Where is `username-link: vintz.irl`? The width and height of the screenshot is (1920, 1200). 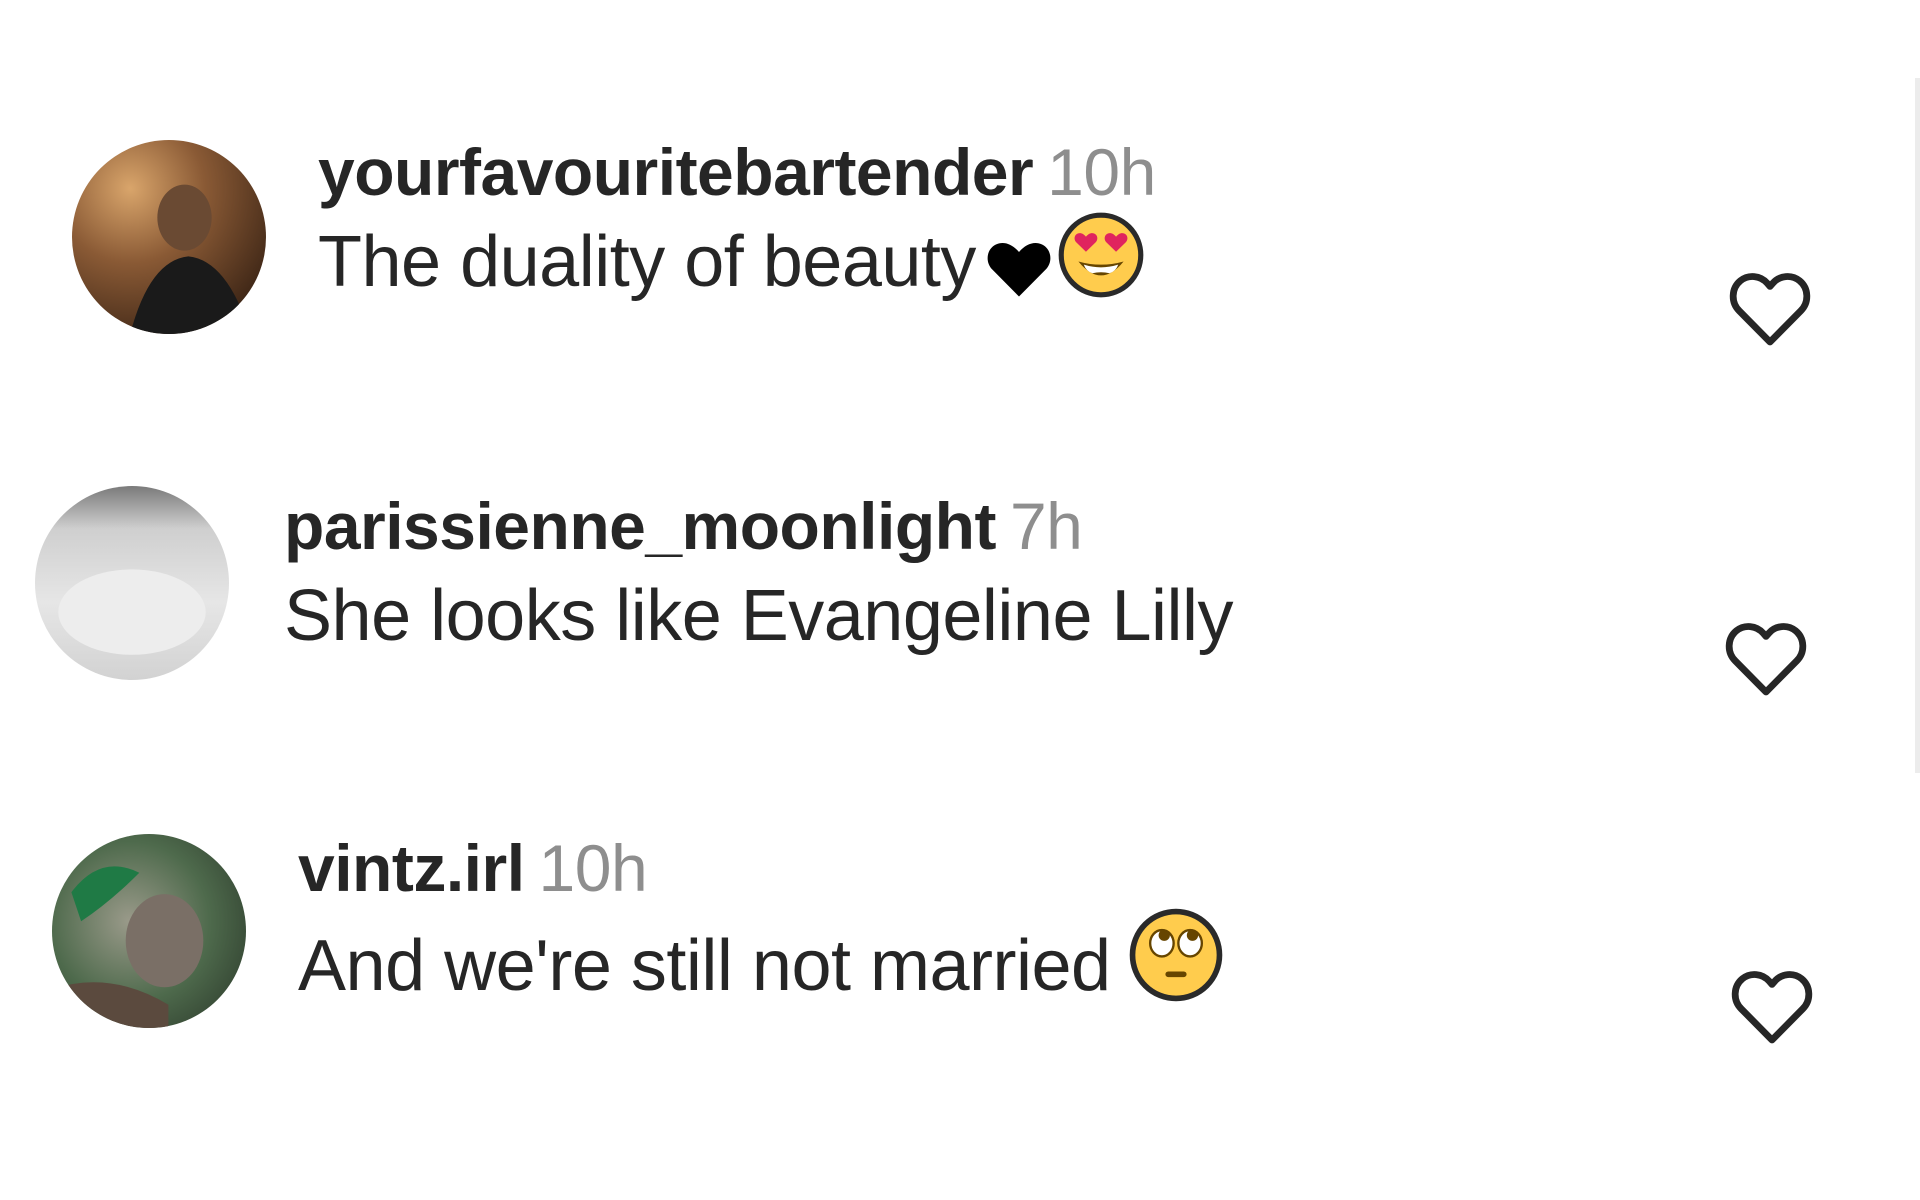
username-link: vintz.irl is located at coordinates (411, 868).